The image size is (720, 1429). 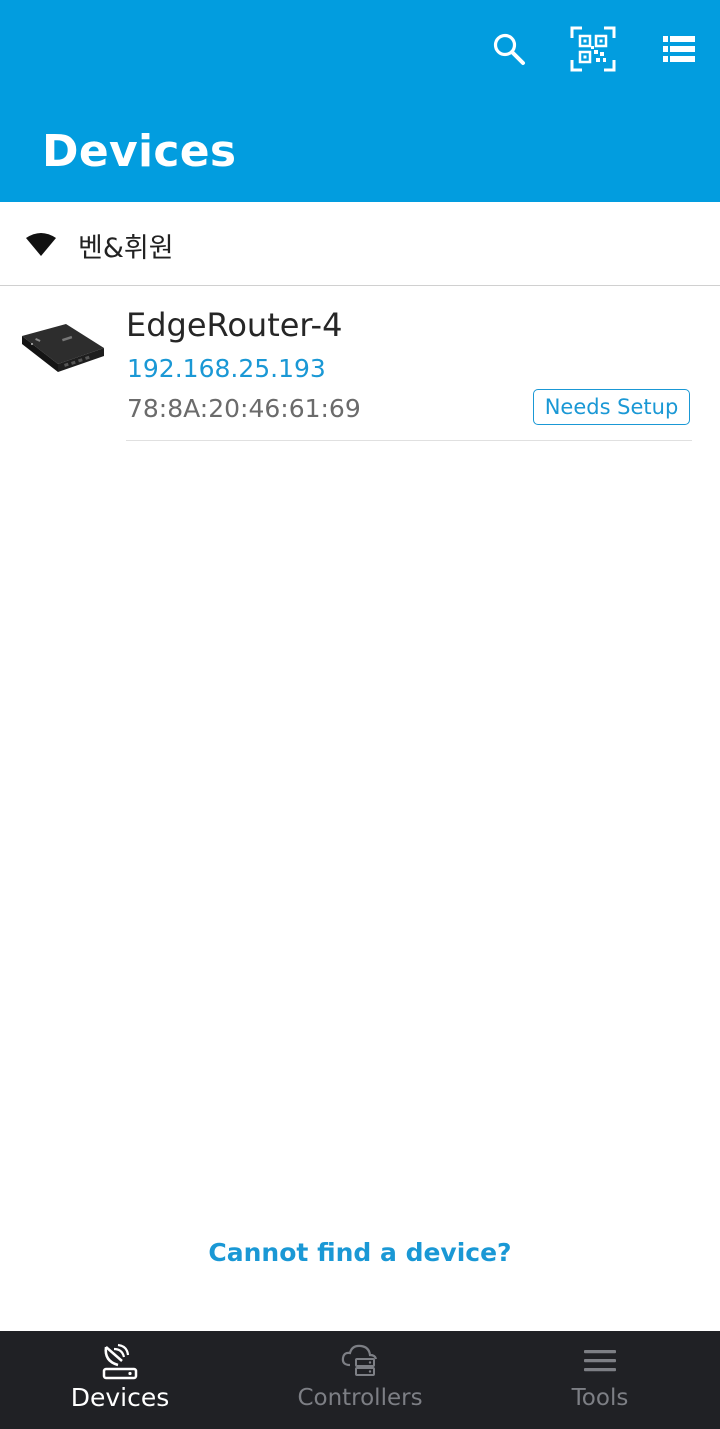 What do you see at coordinates (600, 1398) in the screenshot?
I see `tab-tools-label: Tools` at bounding box center [600, 1398].